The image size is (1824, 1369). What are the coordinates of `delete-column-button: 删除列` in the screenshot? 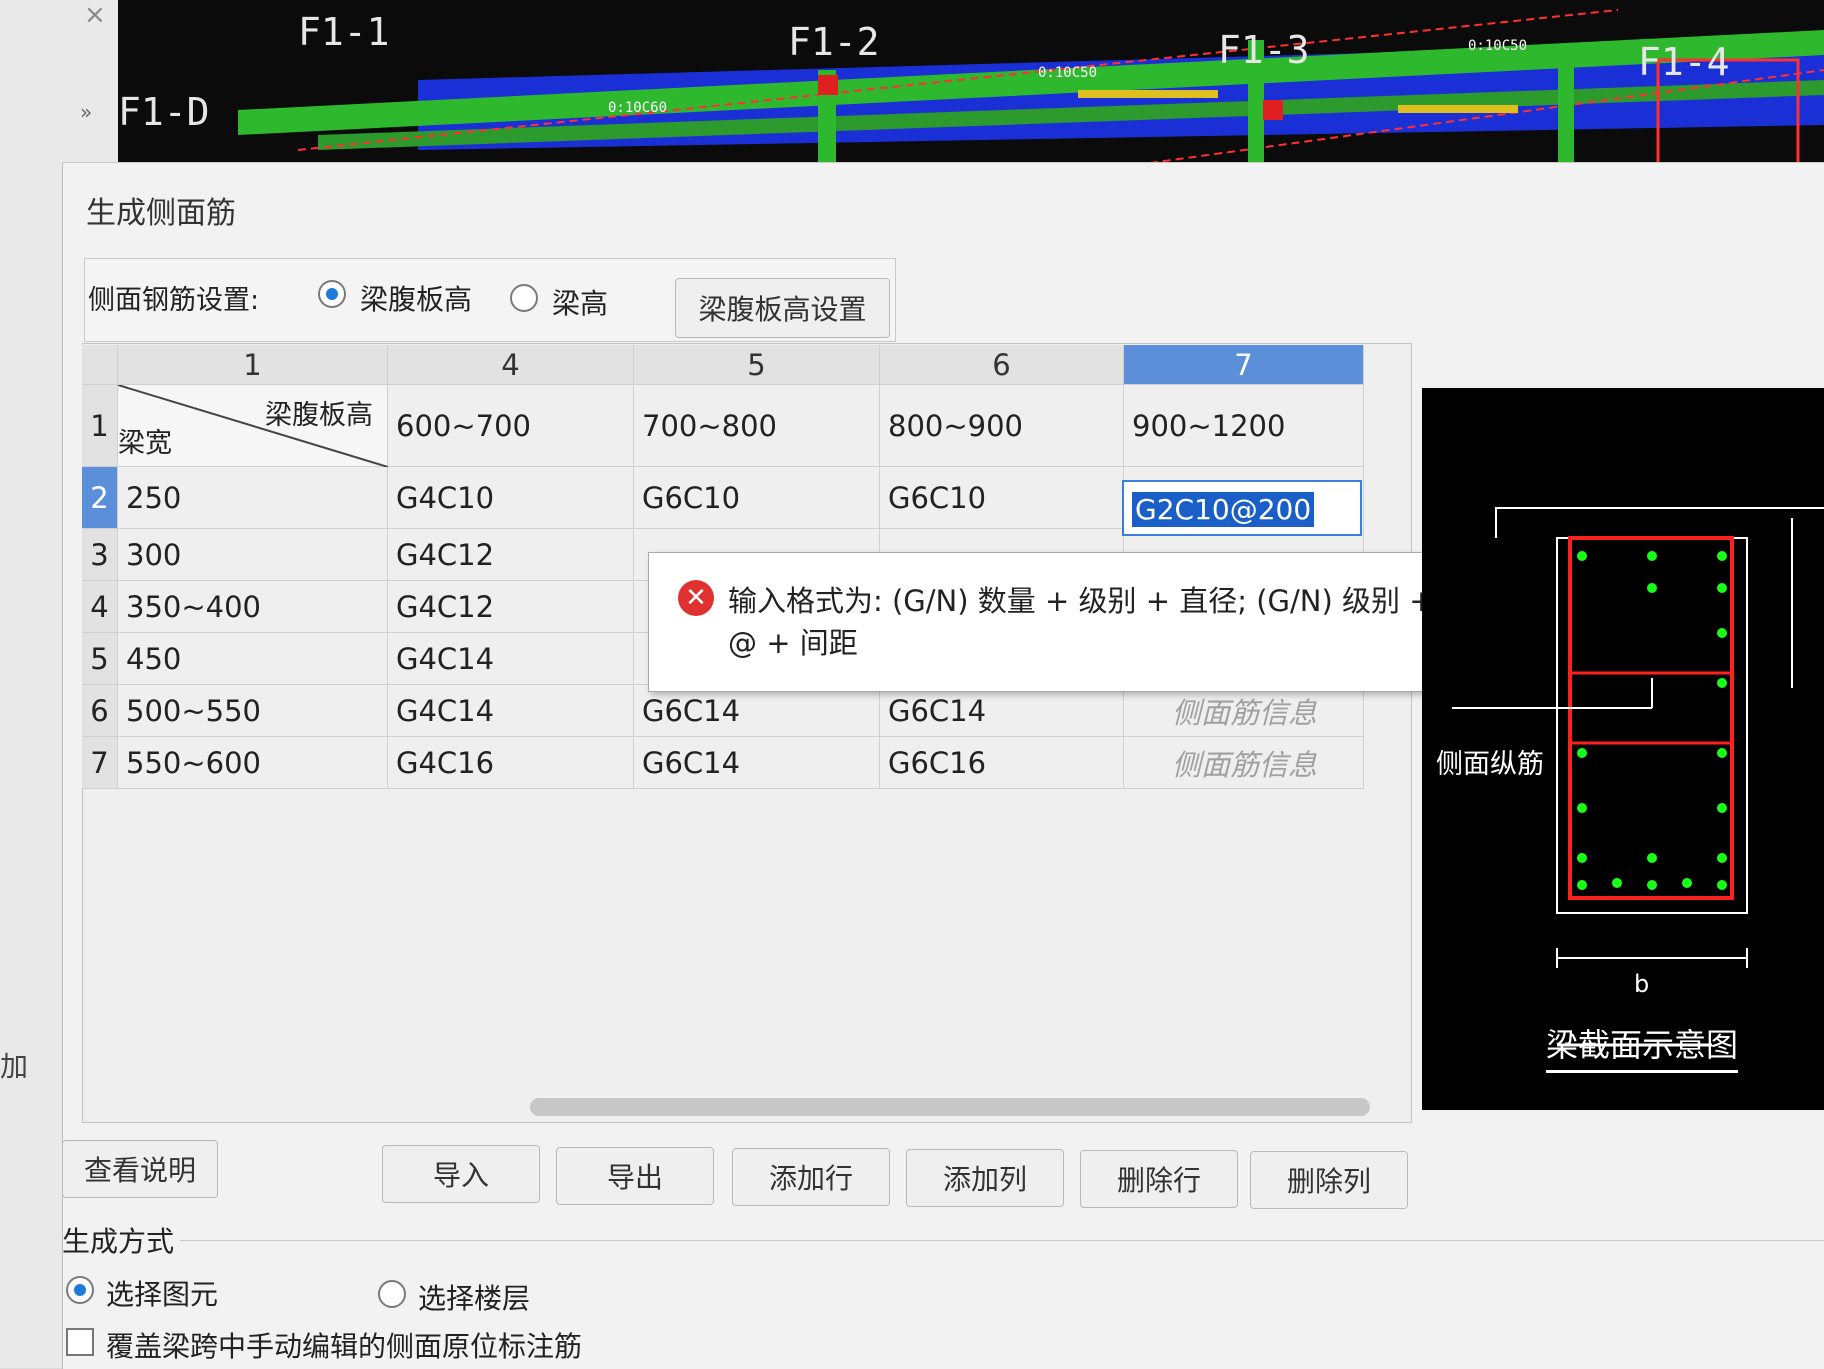 It's located at (1329, 1180).